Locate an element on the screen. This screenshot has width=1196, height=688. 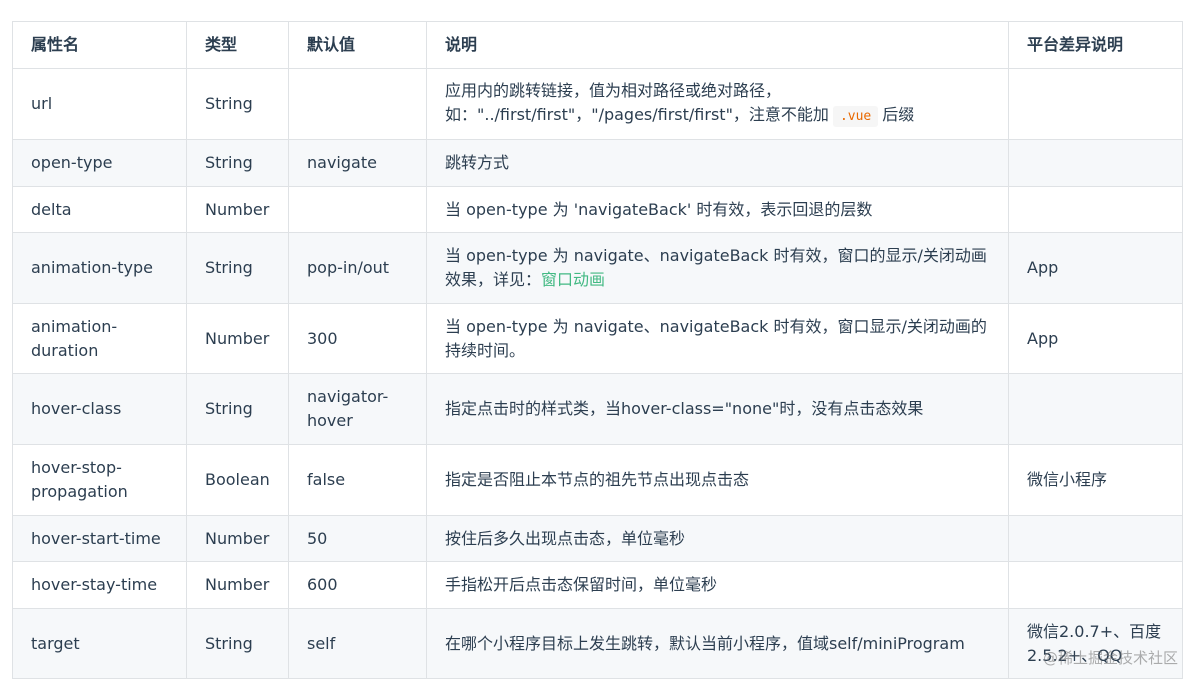
header-platform-notes: 平台差异说明 is located at coordinates (1095, 45).